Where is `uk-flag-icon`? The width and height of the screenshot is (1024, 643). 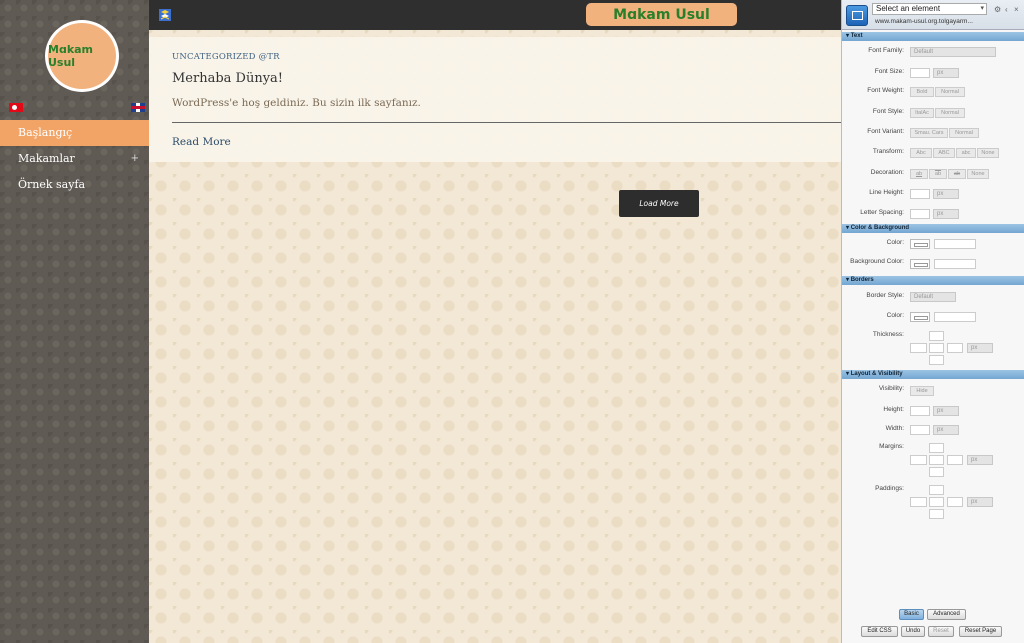 uk-flag-icon is located at coordinates (138, 107).